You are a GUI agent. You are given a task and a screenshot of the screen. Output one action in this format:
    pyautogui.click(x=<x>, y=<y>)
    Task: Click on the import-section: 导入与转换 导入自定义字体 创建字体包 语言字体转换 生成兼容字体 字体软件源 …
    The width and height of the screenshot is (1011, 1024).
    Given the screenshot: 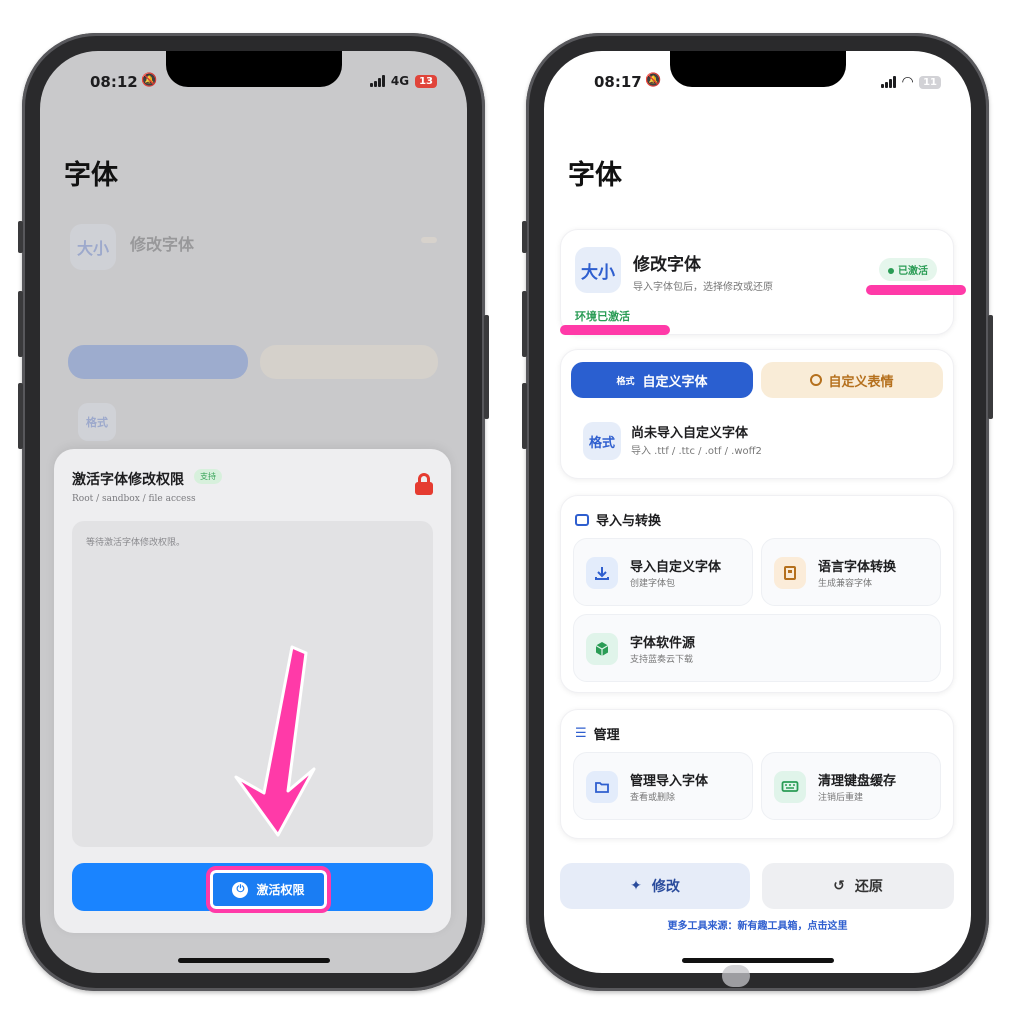 What is the action you would take?
    pyautogui.click(x=757, y=594)
    